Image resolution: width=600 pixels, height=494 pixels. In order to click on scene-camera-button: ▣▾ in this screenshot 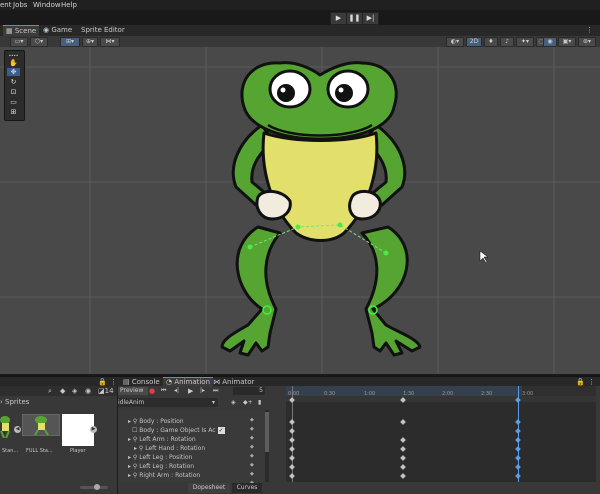, I will do `click(567, 42)`.